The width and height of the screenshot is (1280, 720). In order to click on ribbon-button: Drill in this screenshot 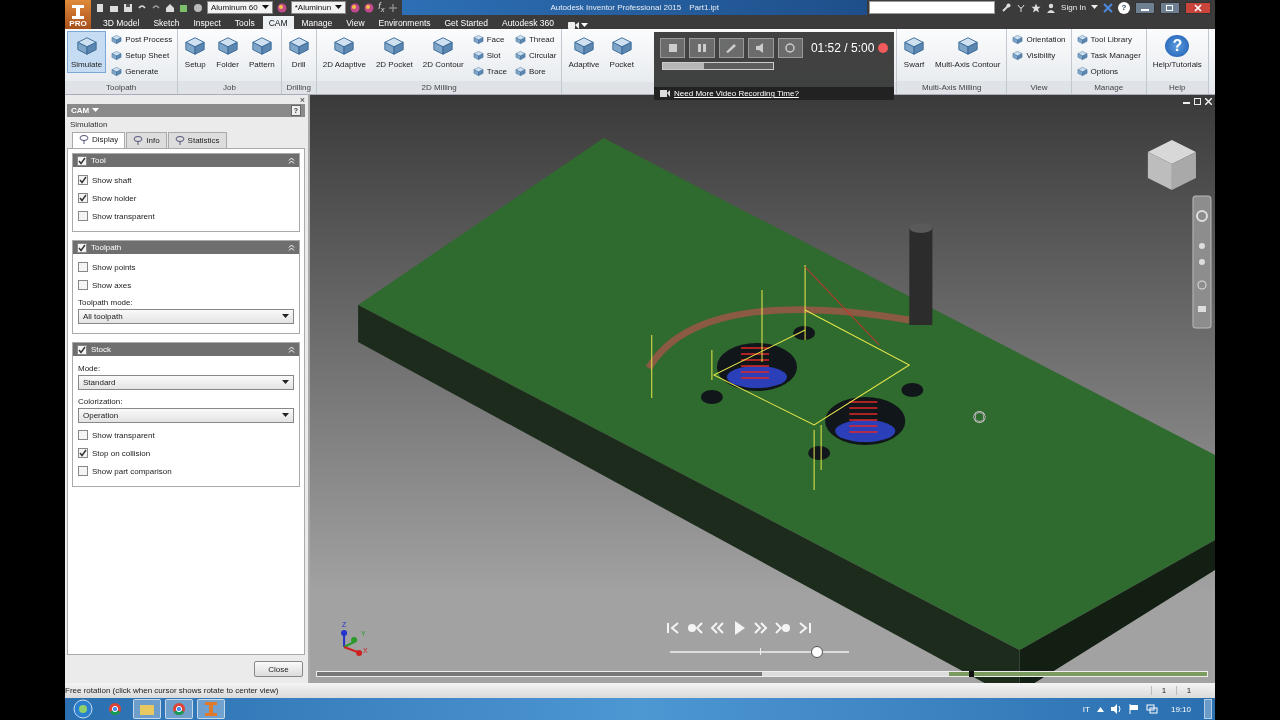, I will do `click(298, 52)`.